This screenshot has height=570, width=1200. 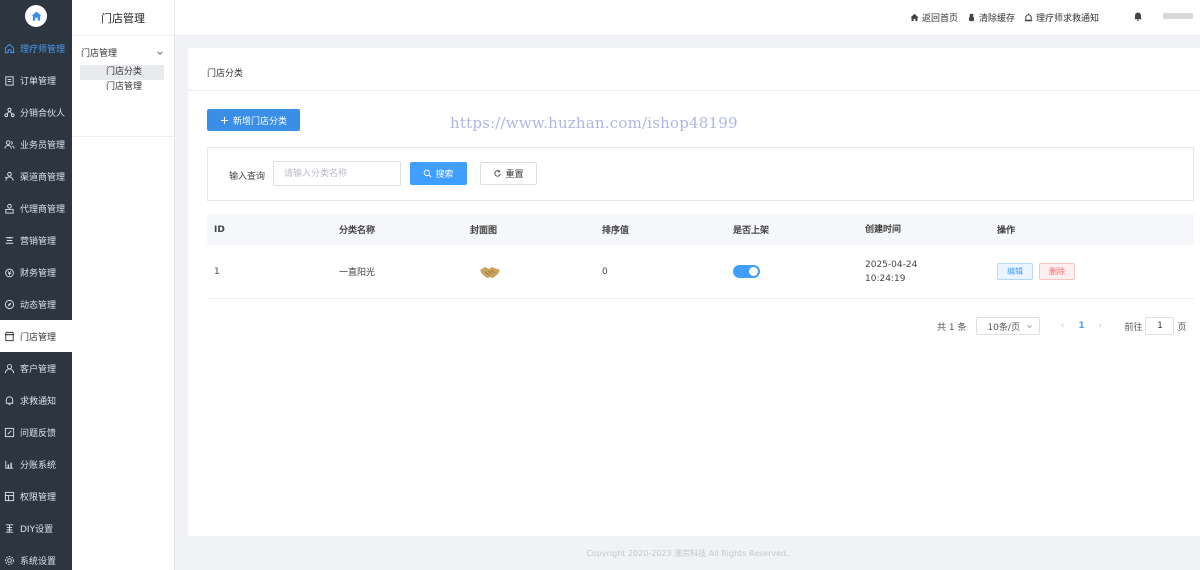 What do you see at coordinates (36, 528) in the screenshot?
I see `sidebar-item: DIY设置` at bounding box center [36, 528].